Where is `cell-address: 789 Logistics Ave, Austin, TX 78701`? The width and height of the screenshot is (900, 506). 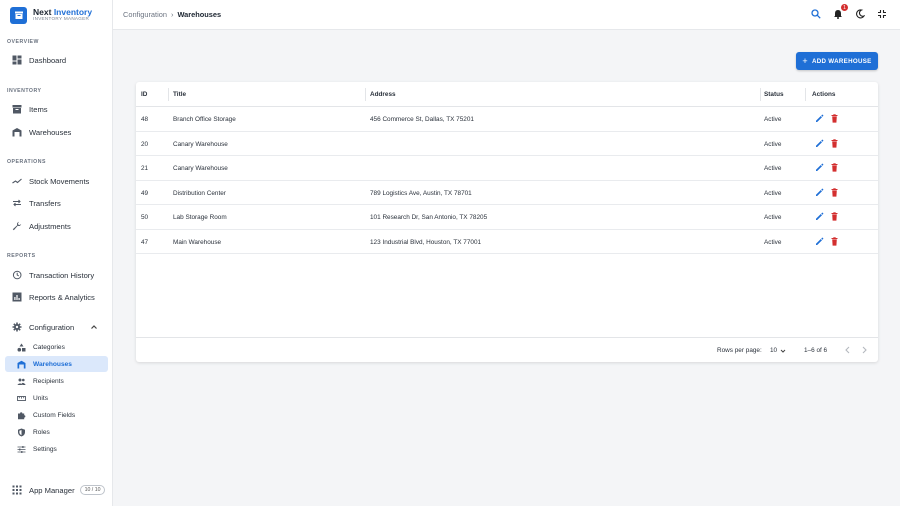 cell-address: 789 Logistics Ave, Austin, TX 78701 is located at coordinates (421, 193).